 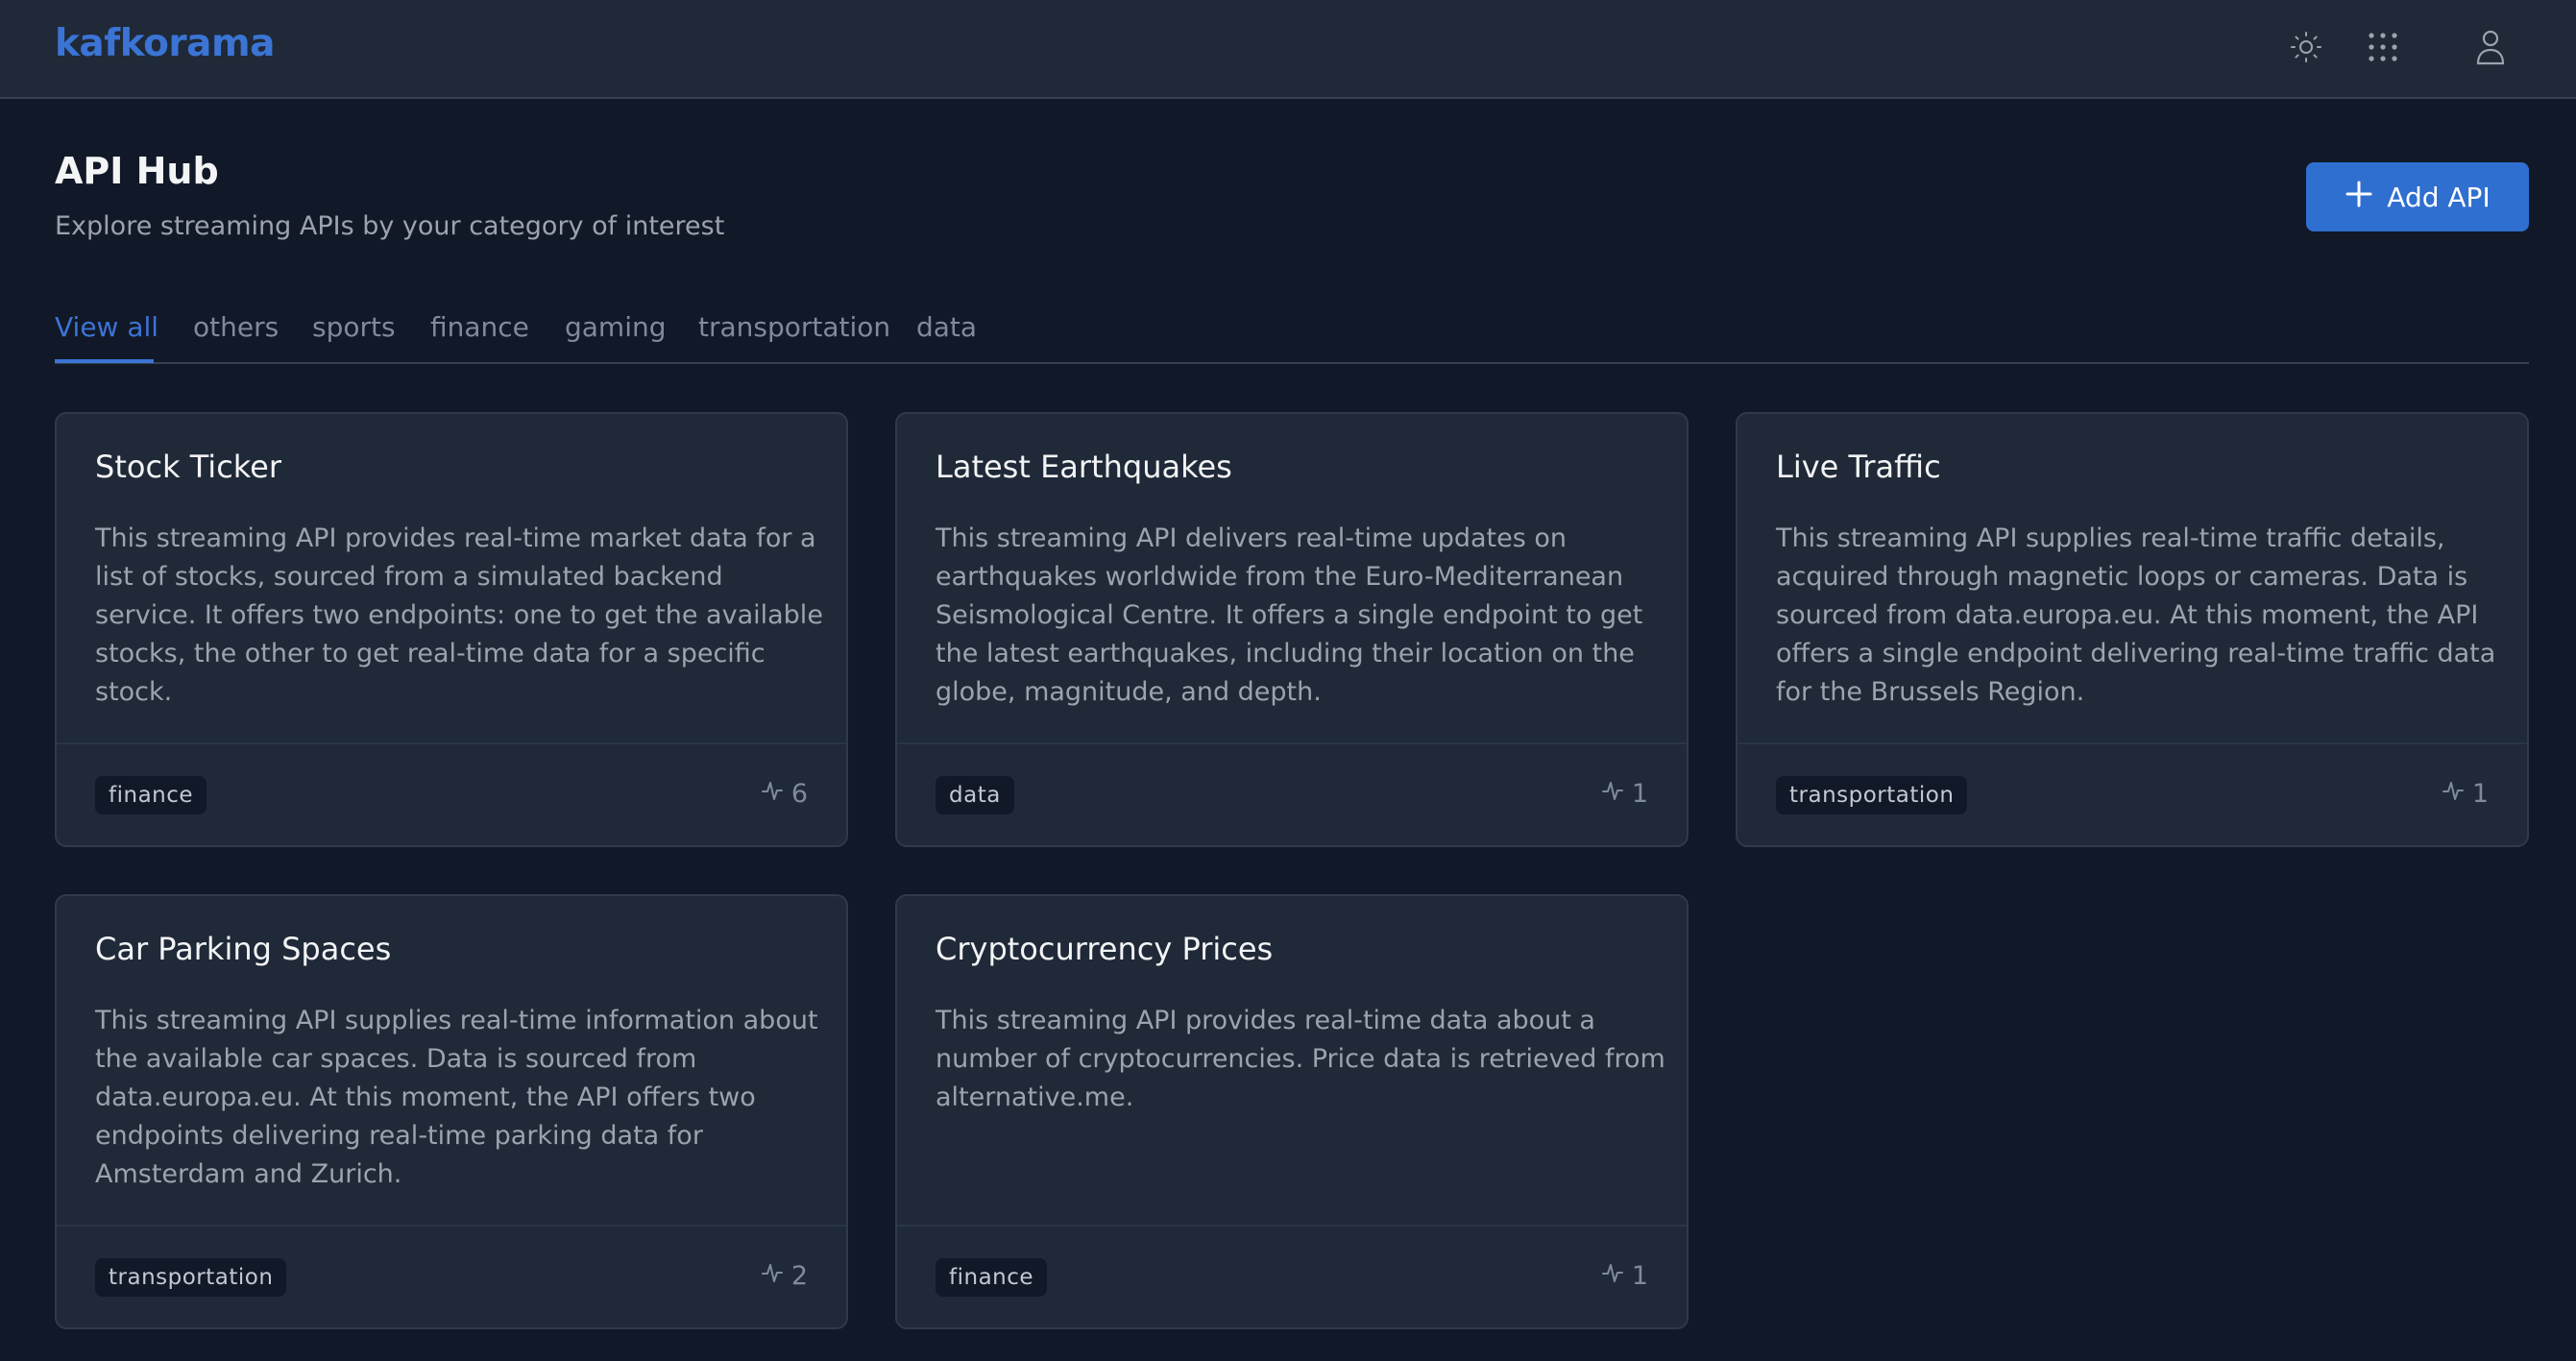 What do you see at coordinates (616, 327) in the screenshot?
I see `tab-gaming: gaming` at bounding box center [616, 327].